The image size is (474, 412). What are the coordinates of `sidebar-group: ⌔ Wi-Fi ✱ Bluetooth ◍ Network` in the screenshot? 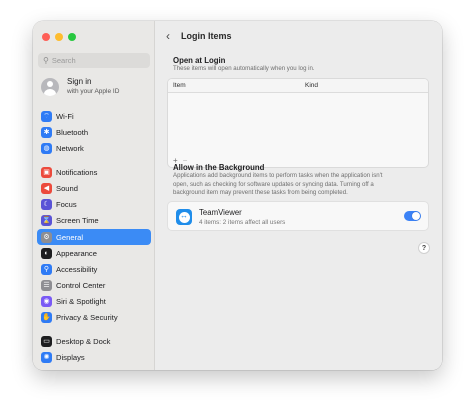 It's located at (94, 132).